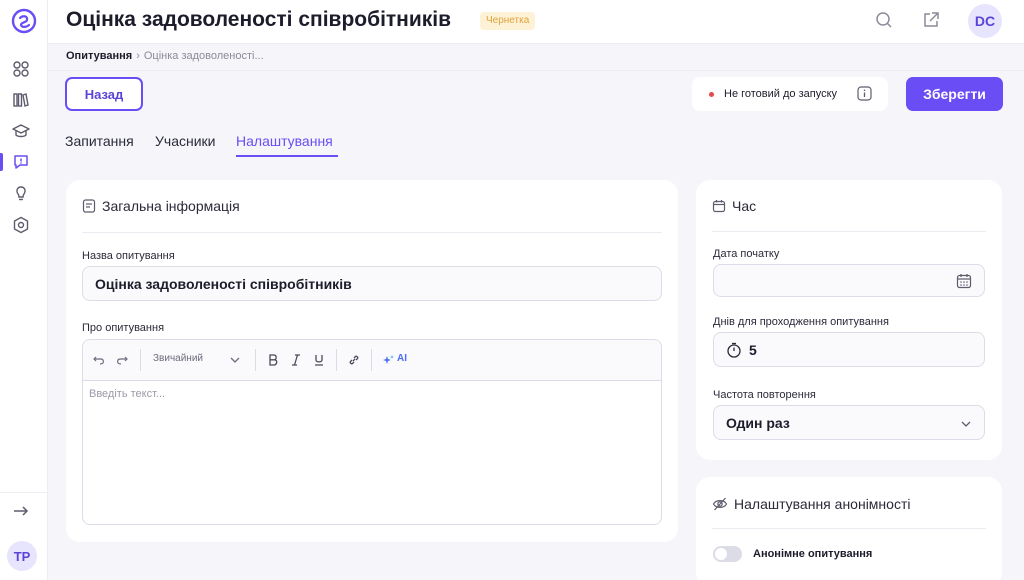 Image resolution: width=1024 pixels, height=580 pixels. Describe the element at coordinates (104, 94) in the screenshot. I see `back-button: Назад` at that location.